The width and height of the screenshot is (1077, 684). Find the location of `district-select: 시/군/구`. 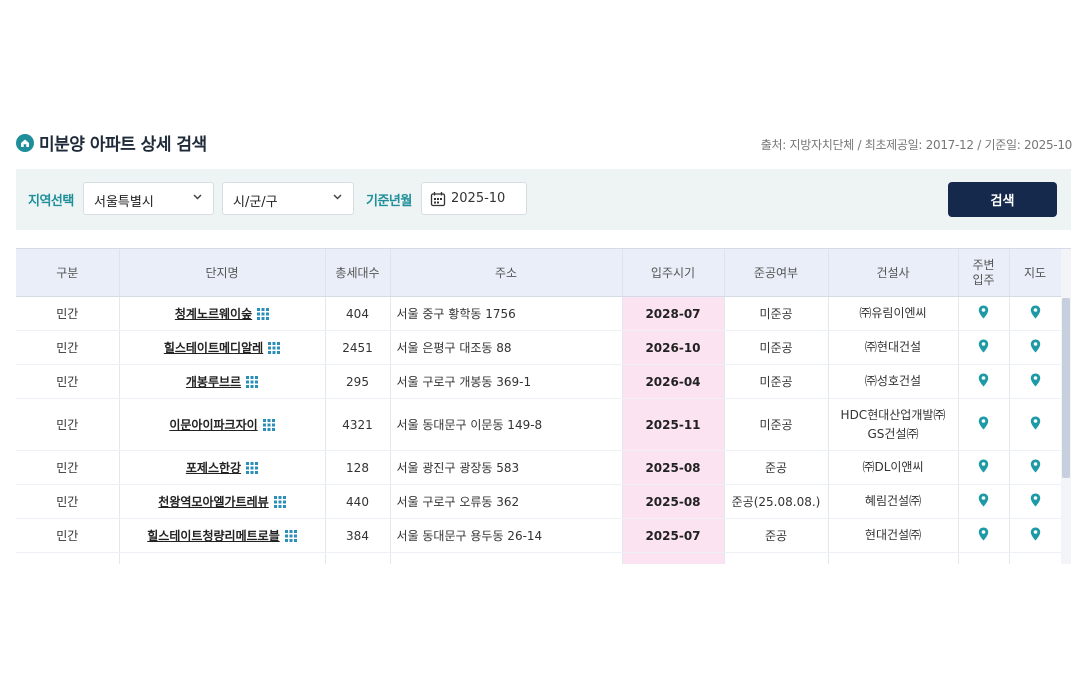

district-select: 시/군/구 is located at coordinates (288, 198).